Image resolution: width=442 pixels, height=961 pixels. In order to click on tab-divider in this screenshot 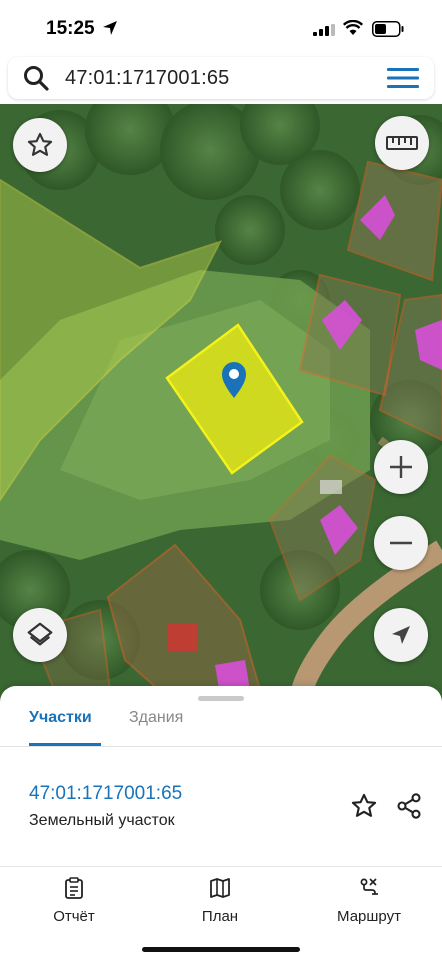, I will do `click(221, 746)`.